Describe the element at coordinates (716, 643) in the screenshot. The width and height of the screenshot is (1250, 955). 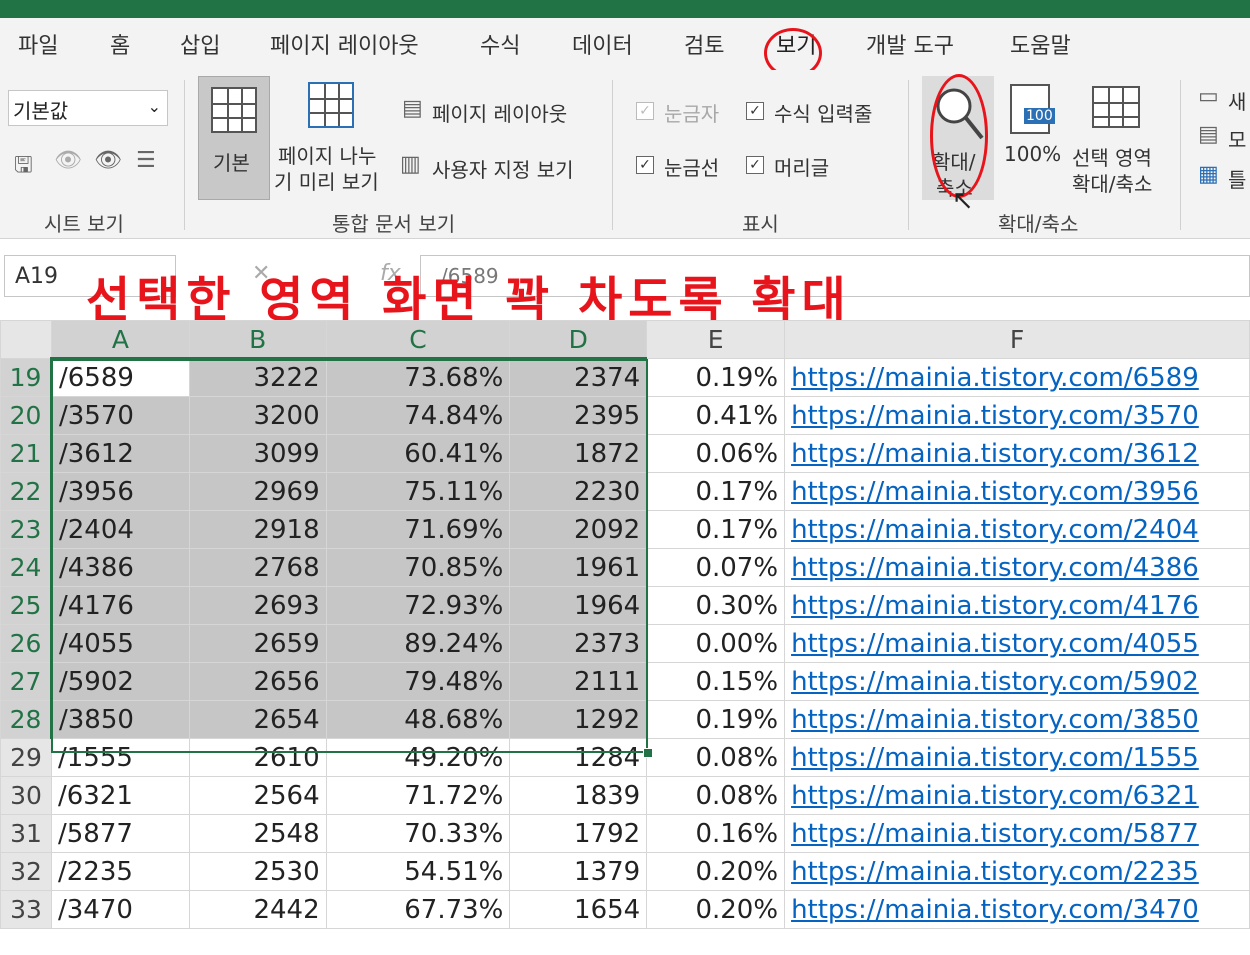
I see `cell-e: 0.00%` at that location.